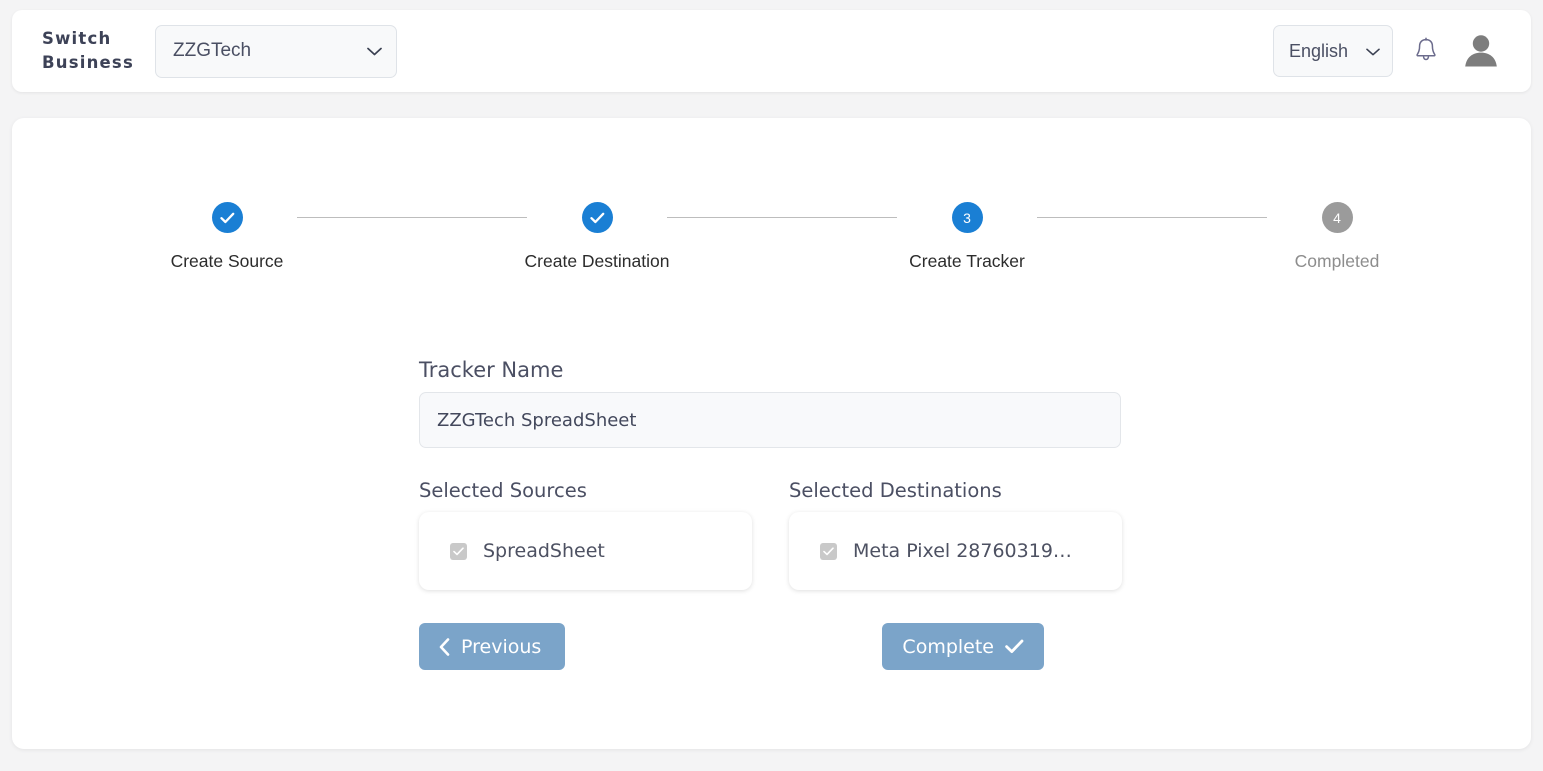 The height and width of the screenshot is (771, 1543). What do you see at coordinates (967, 261) in the screenshot?
I see `stepper-label-3: Create Tracker` at bounding box center [967, 261].